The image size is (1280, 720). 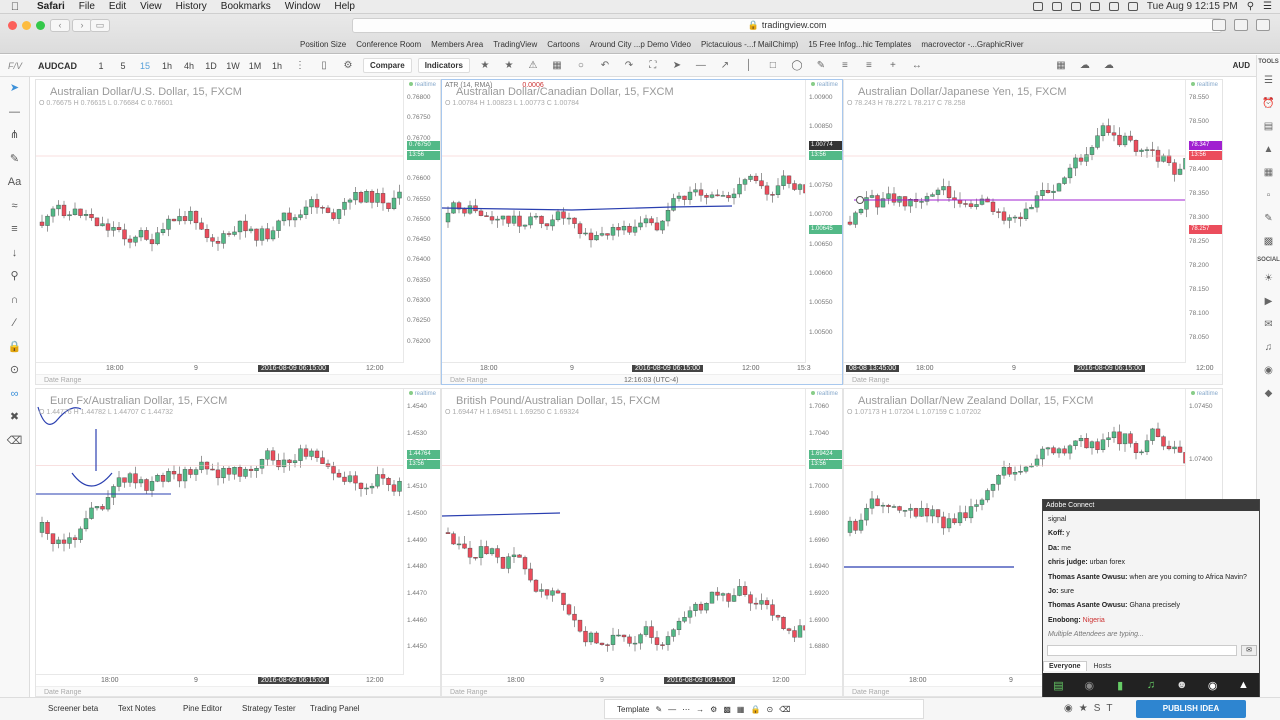 I want to click on candlestick-plot, so click(x=220, y=230).